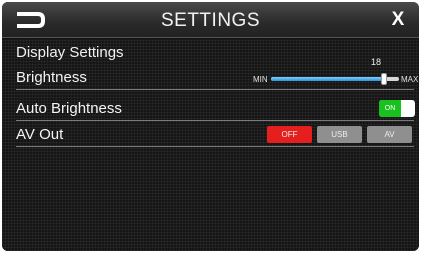 This screenshot has height=253, width=421. What do you see at coordinates (217, 73) in the screenshot?
I see `brightness-row: Brightness 18 MIN MAX` at bounding box center [217, 73].